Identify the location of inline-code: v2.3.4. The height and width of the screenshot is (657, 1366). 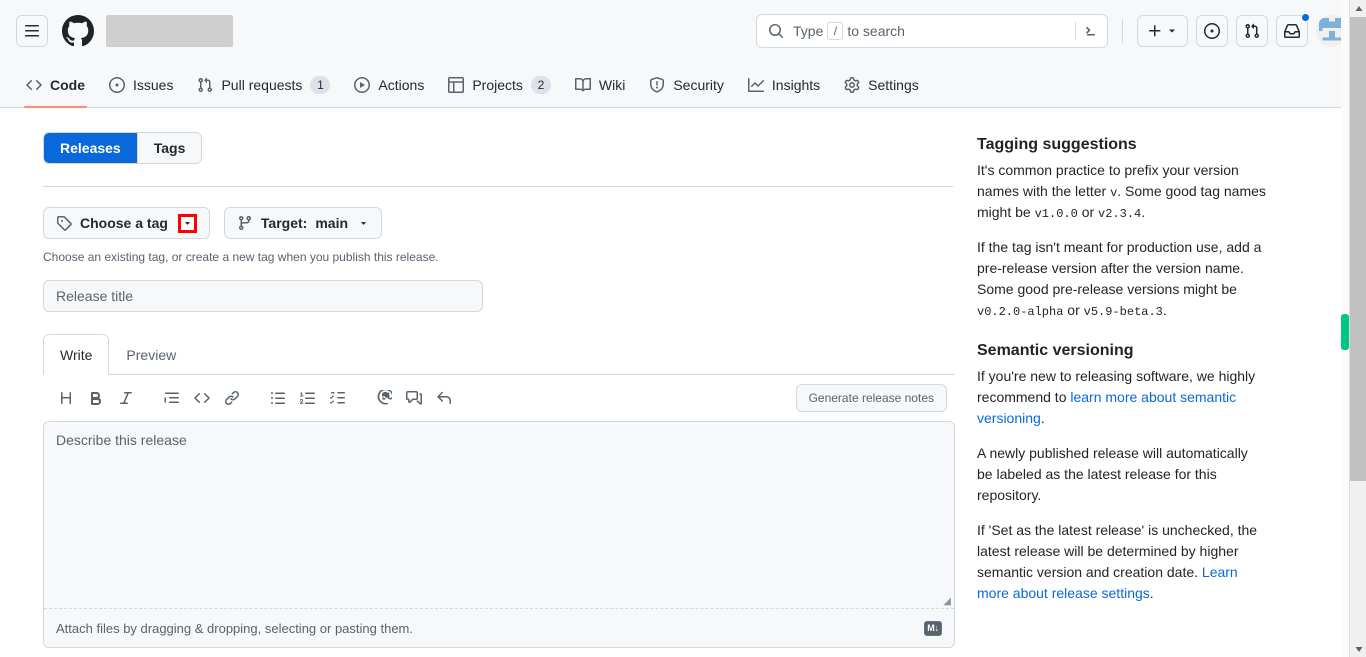
(1120, 214).